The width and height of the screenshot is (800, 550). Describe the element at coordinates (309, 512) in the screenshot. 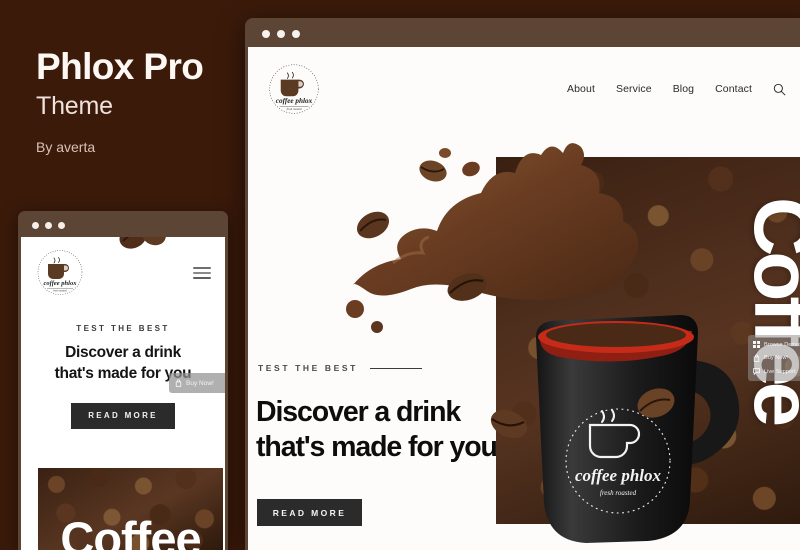

I see `hero-read-more-button: READ MORE` at that location.